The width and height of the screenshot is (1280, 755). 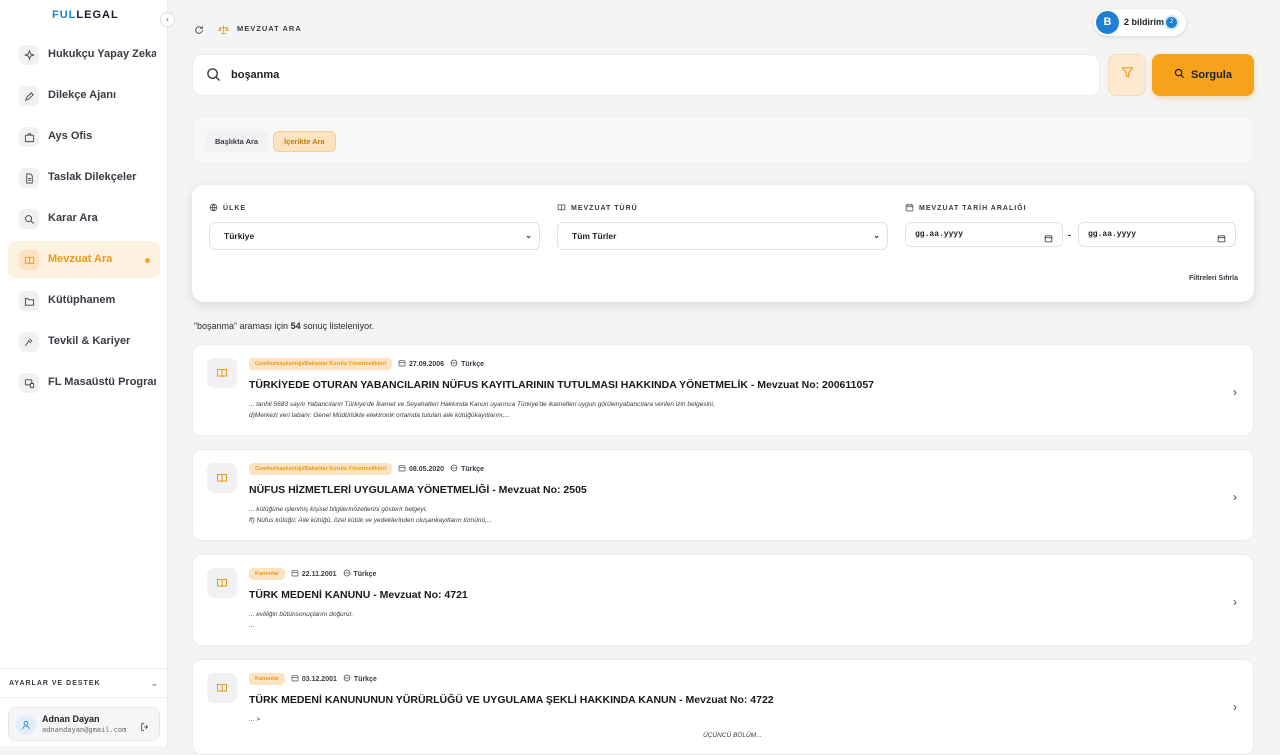 I want to click on user-card: Adnan Dayan adnandayan@gmail.com, so click(x=84, y=724).